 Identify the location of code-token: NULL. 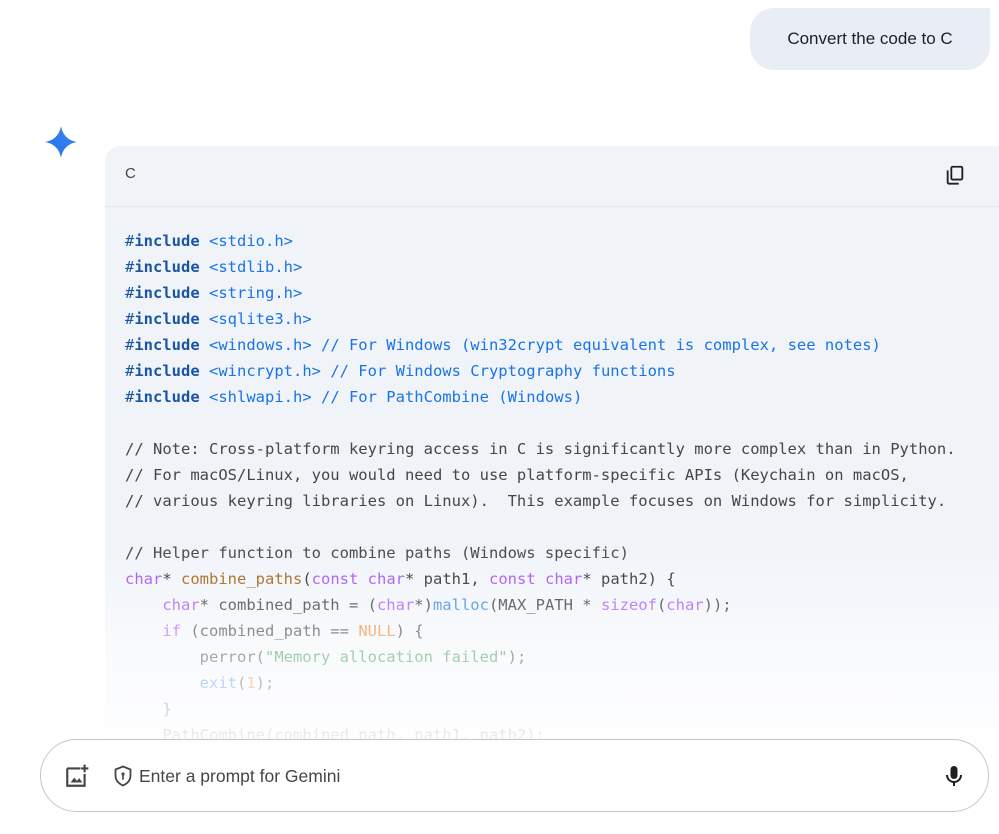
(377, 631).